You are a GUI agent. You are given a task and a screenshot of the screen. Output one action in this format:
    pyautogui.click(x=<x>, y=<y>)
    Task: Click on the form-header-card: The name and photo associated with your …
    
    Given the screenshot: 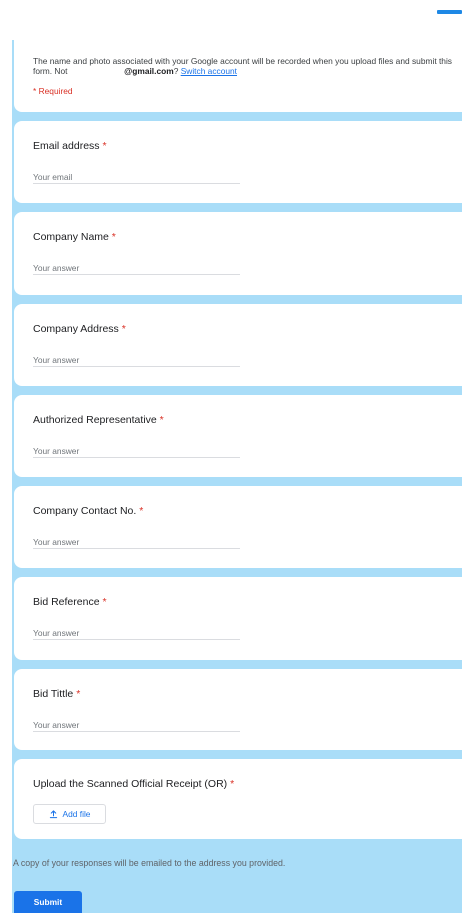 What is the action you would take?
    pyautogui.click(x=238, y=74)
    